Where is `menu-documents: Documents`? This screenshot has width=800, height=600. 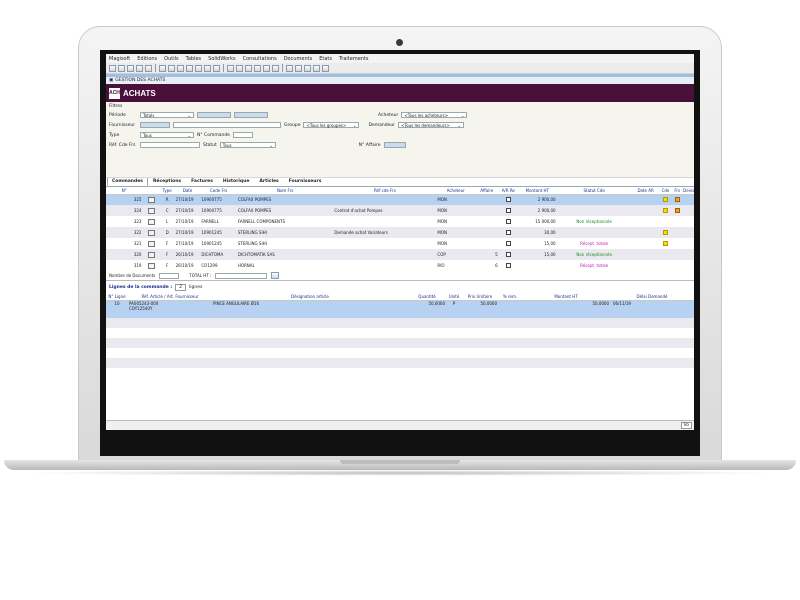 menu-documents: Documents is located at coordinates (298, 59).